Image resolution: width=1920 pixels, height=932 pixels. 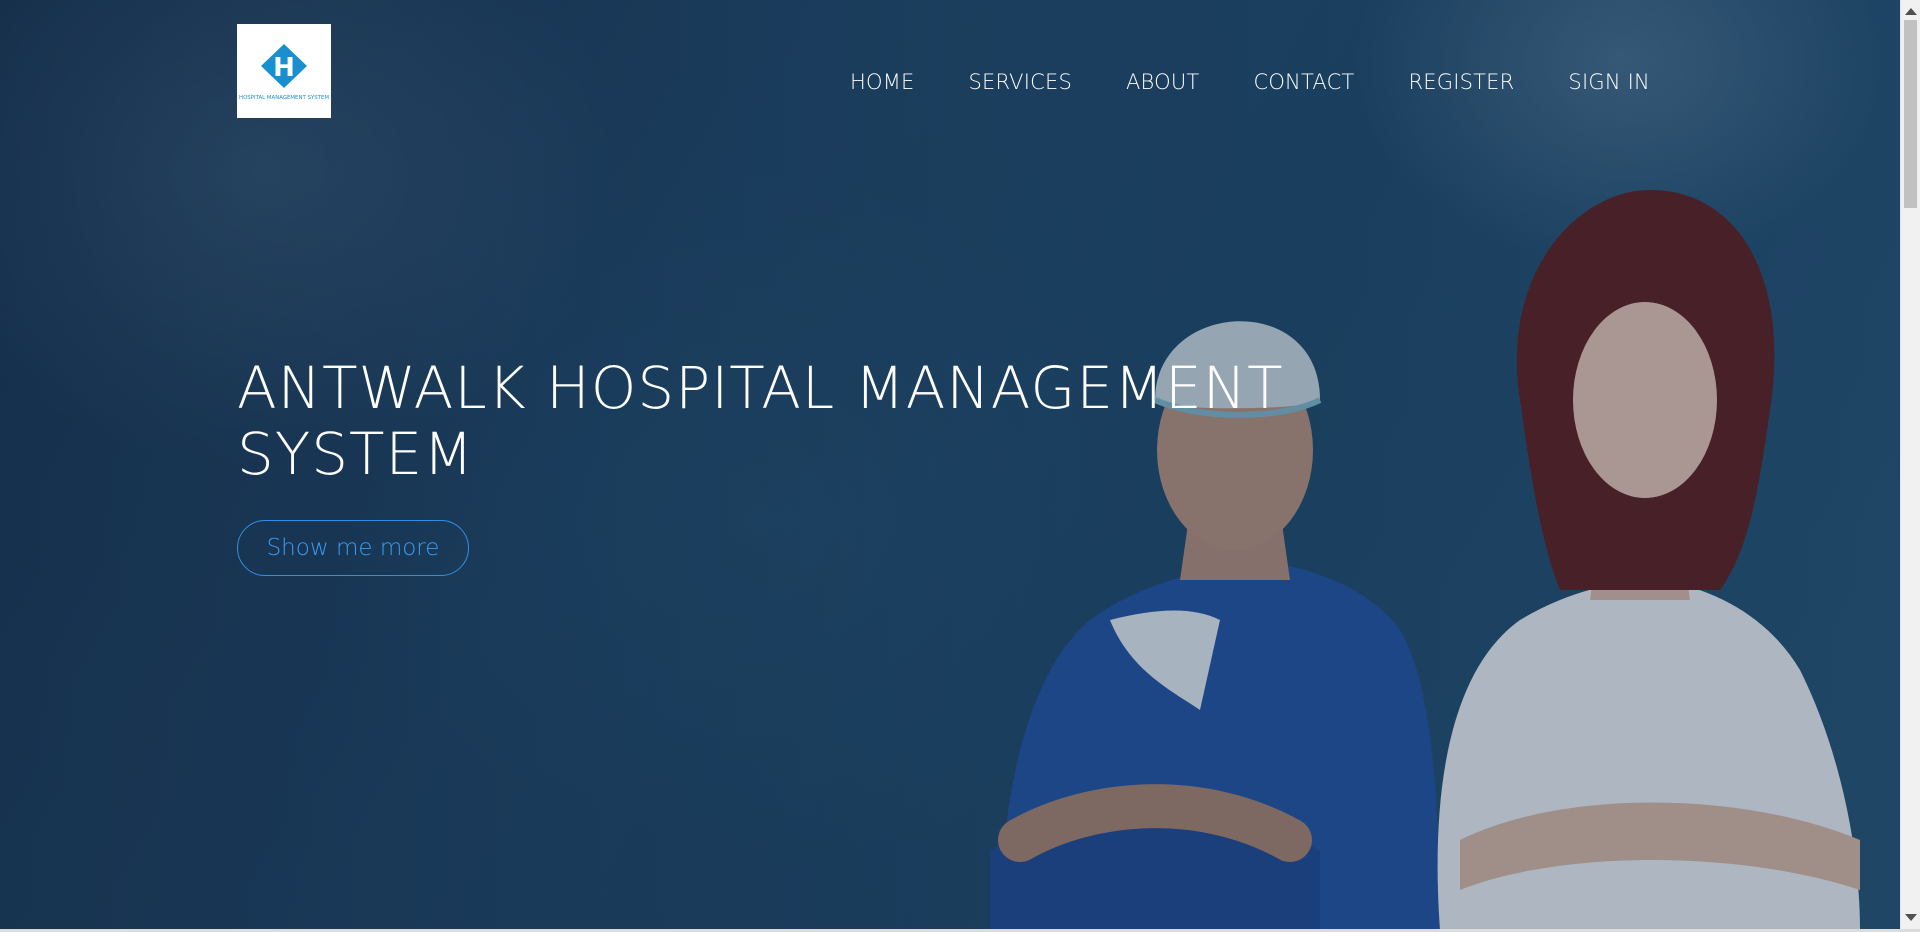 I want to click on scroll-up-arrow-icon, so click(x=1911, y=11).